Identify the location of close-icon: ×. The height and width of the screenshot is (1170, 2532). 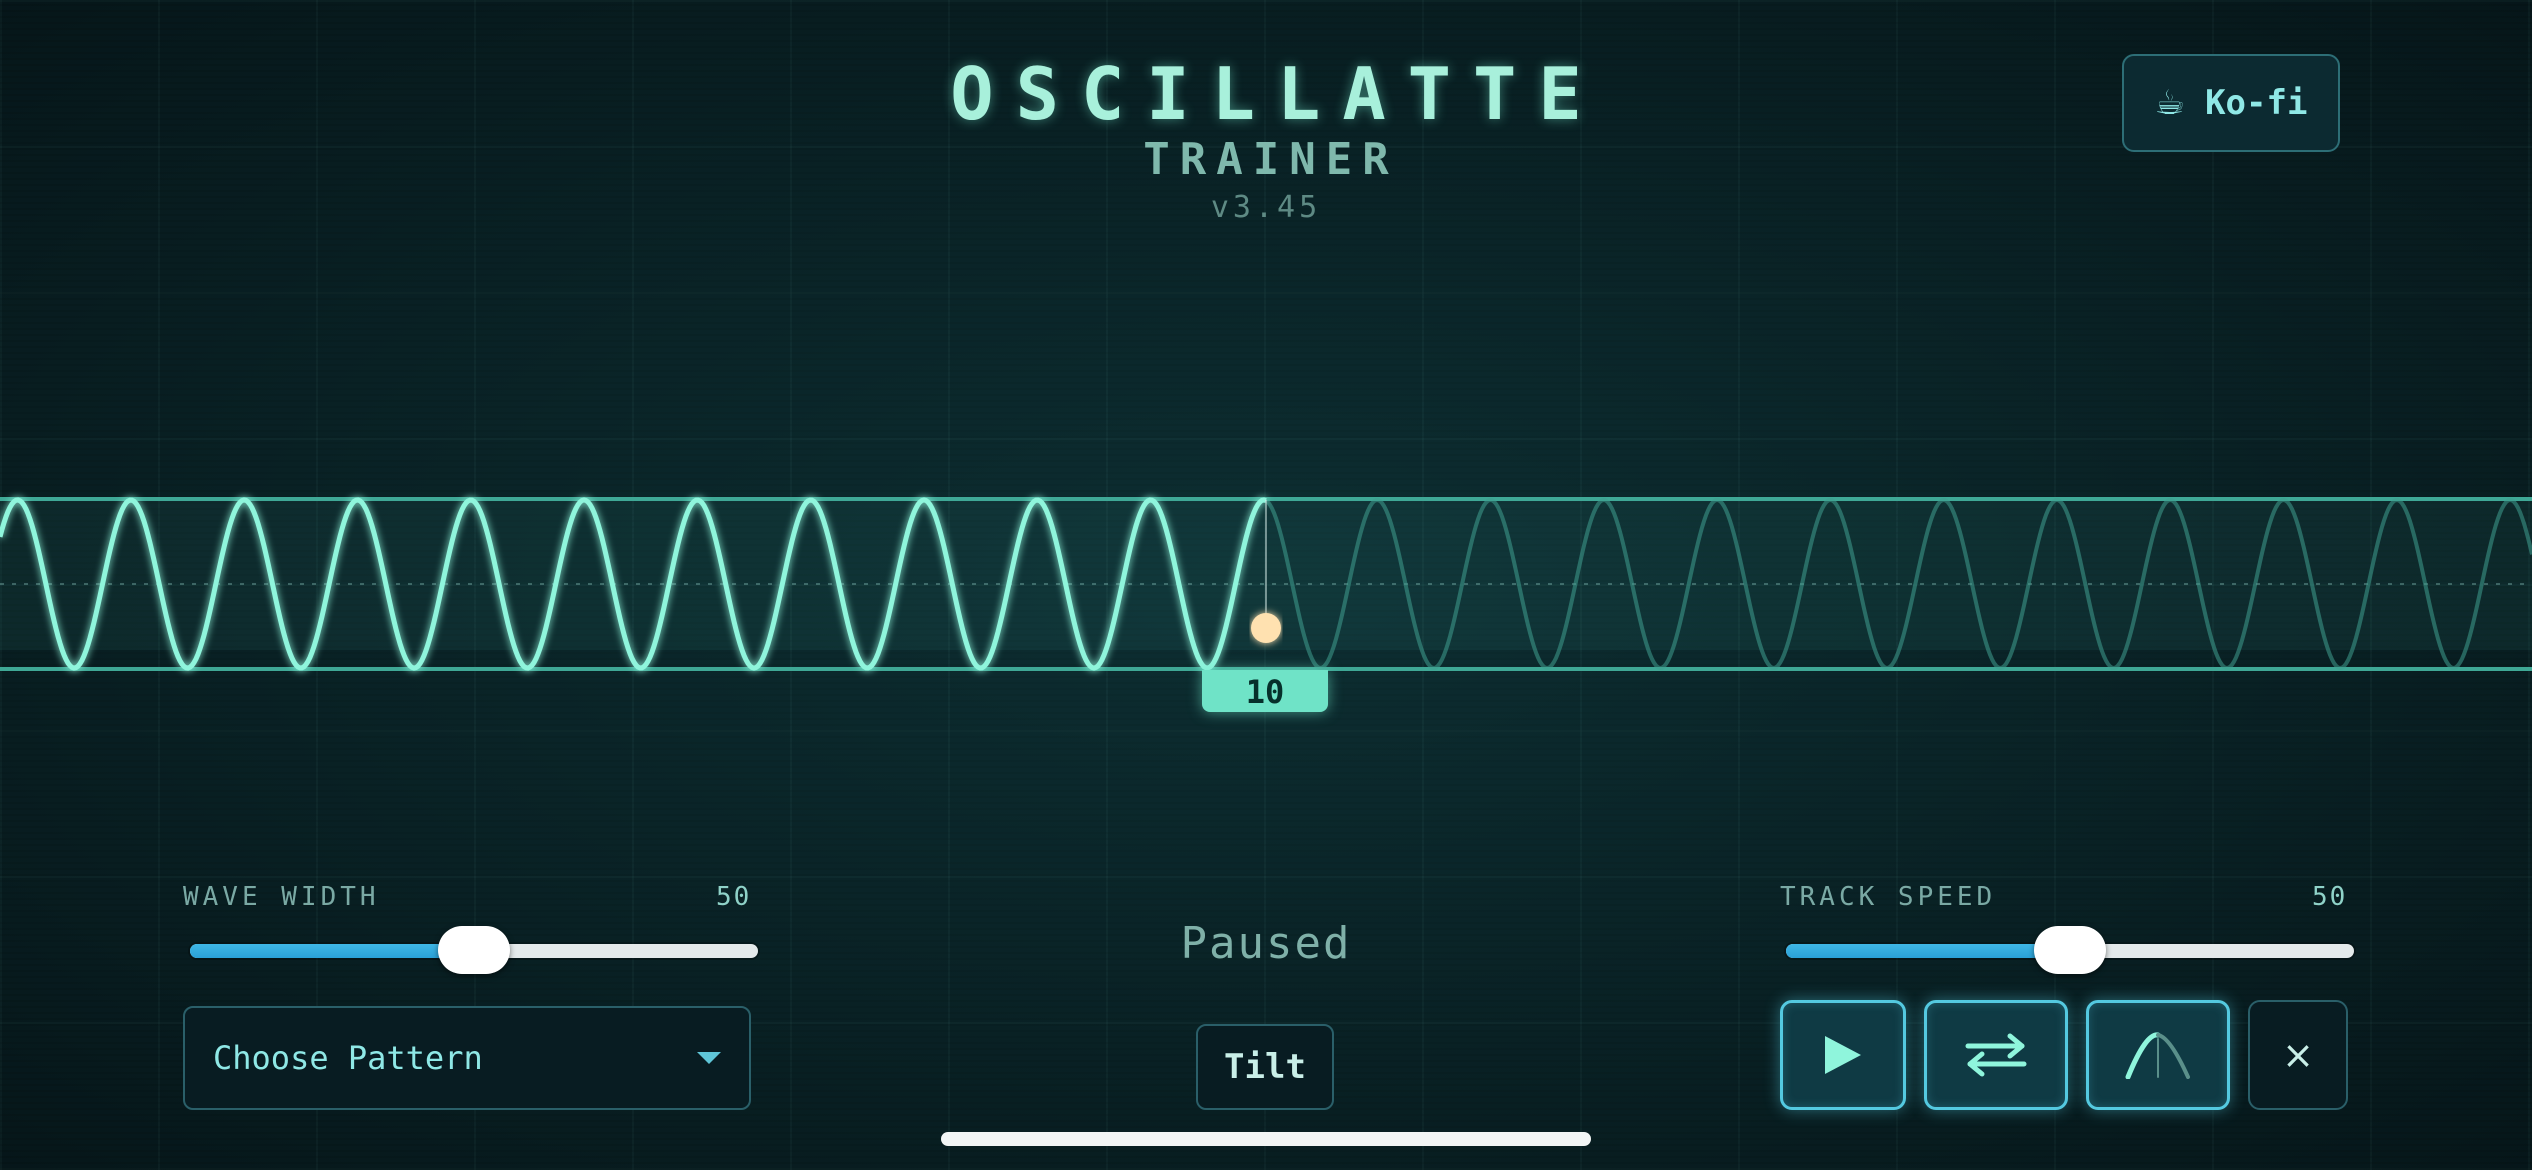
(2298, 1055).